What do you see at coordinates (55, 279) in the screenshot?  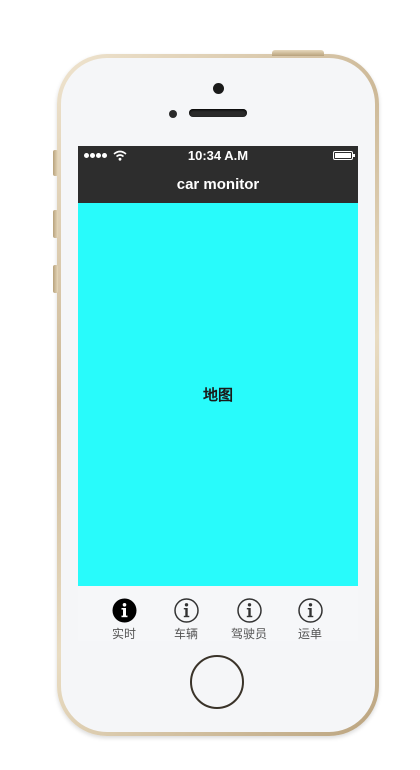 I see `volume-down-button` at bounding box center [55, 279].